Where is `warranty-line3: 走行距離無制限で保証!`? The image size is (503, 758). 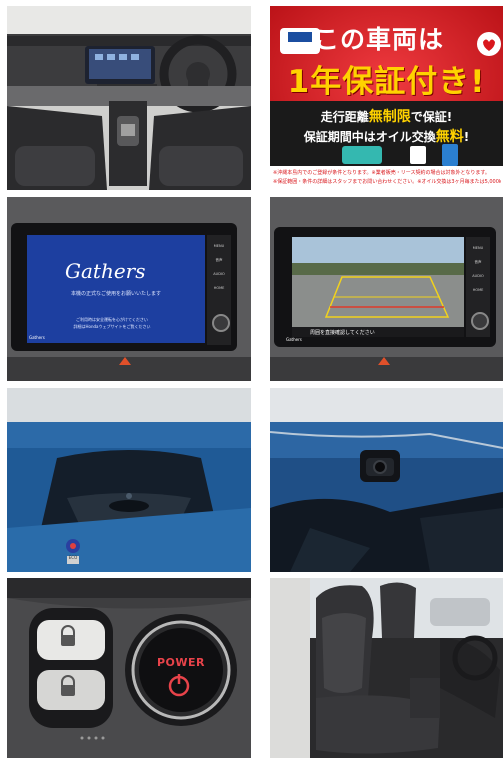
warranty-line3: 走行距離無制限で保証! is located at coordinates (386, 116).